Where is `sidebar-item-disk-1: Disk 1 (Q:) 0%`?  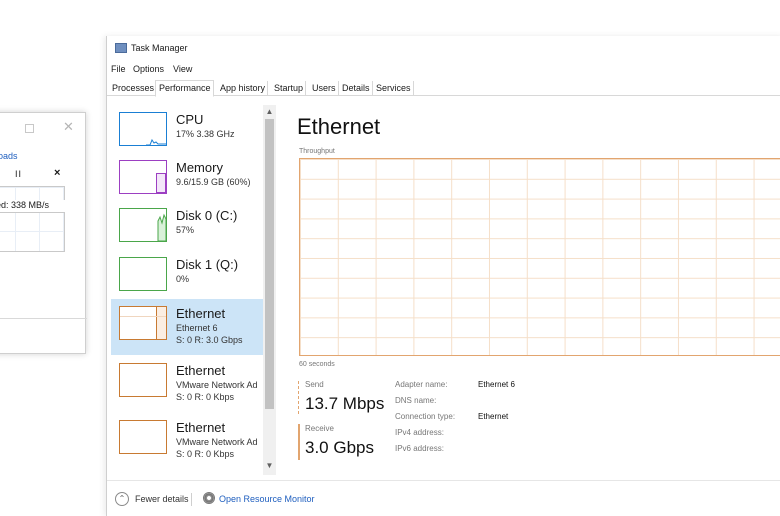 sidebar-item-disk-1: Disk 1 (Q:) 0% is located at coordinates (187, 278).